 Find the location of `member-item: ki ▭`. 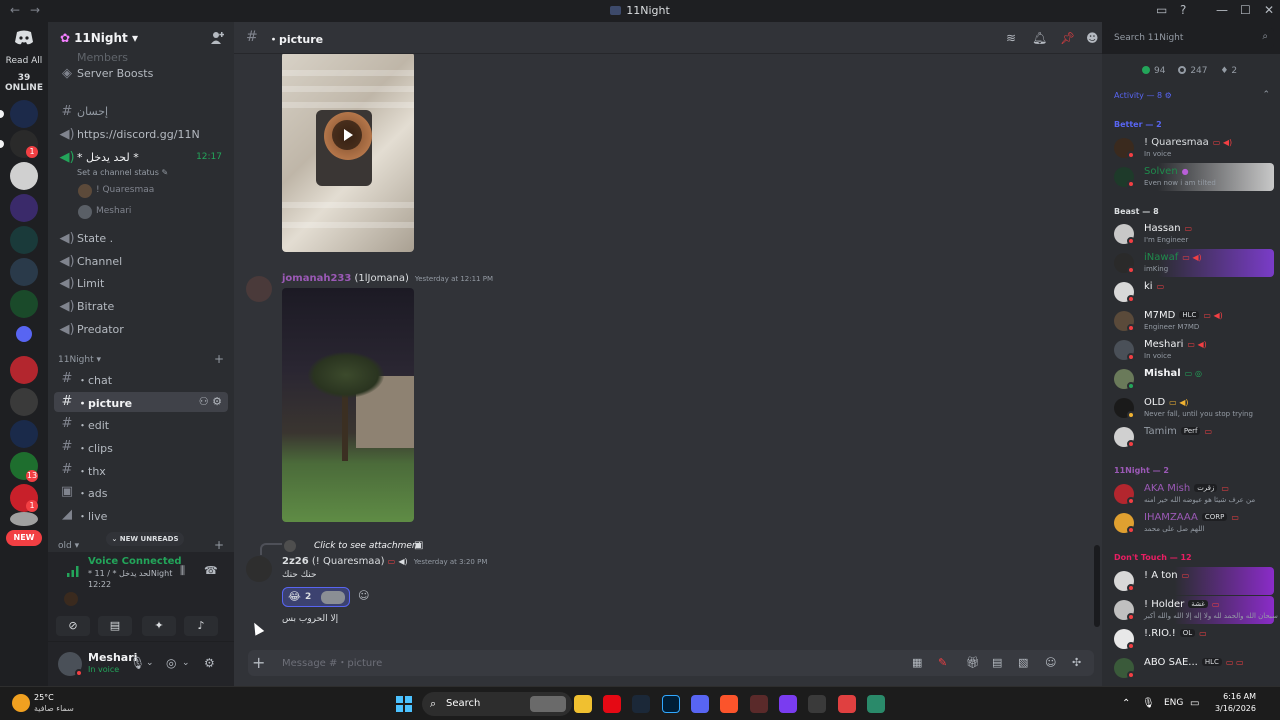

member-item: ki ▭ is located at coordinates (1191, 292).